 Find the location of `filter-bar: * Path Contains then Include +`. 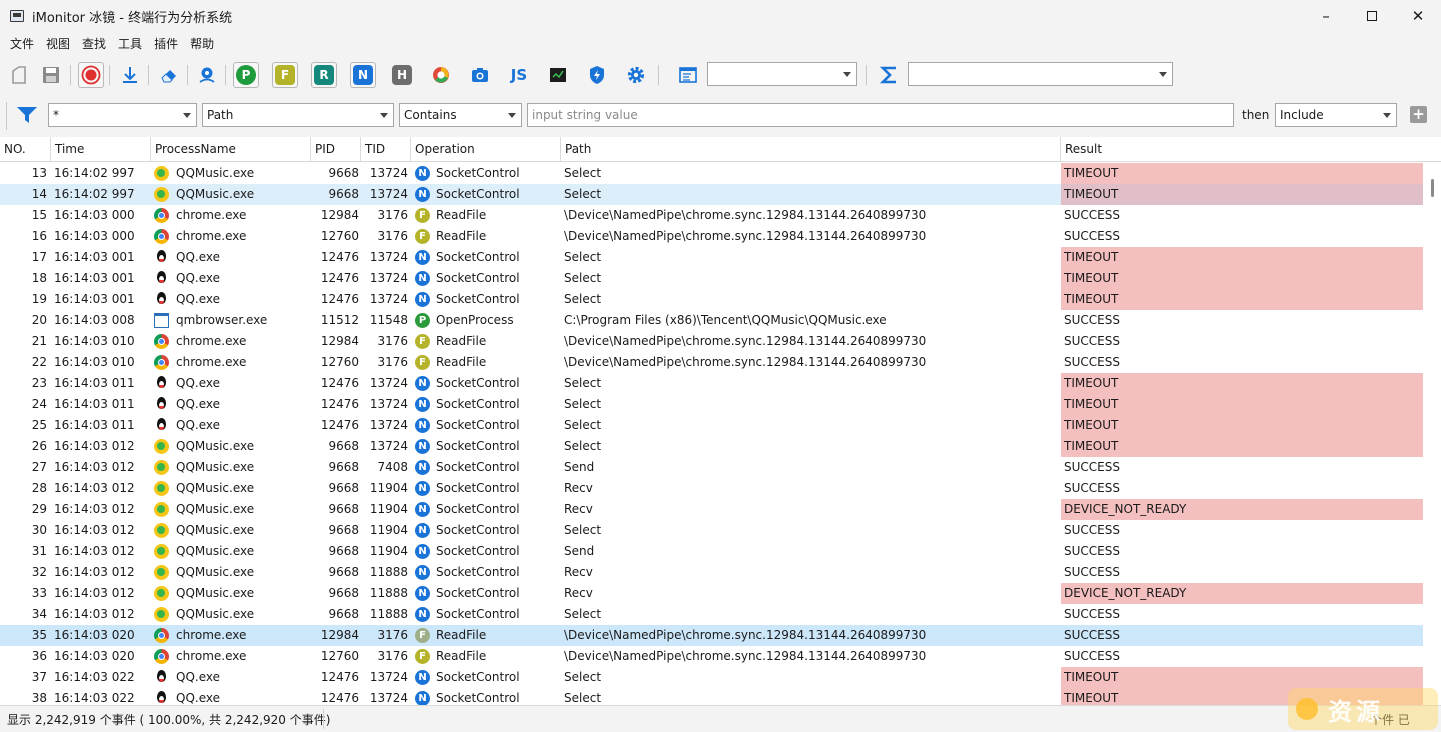

filter-bar: * Path Contains then Include + is located at coordinates (720, 116).